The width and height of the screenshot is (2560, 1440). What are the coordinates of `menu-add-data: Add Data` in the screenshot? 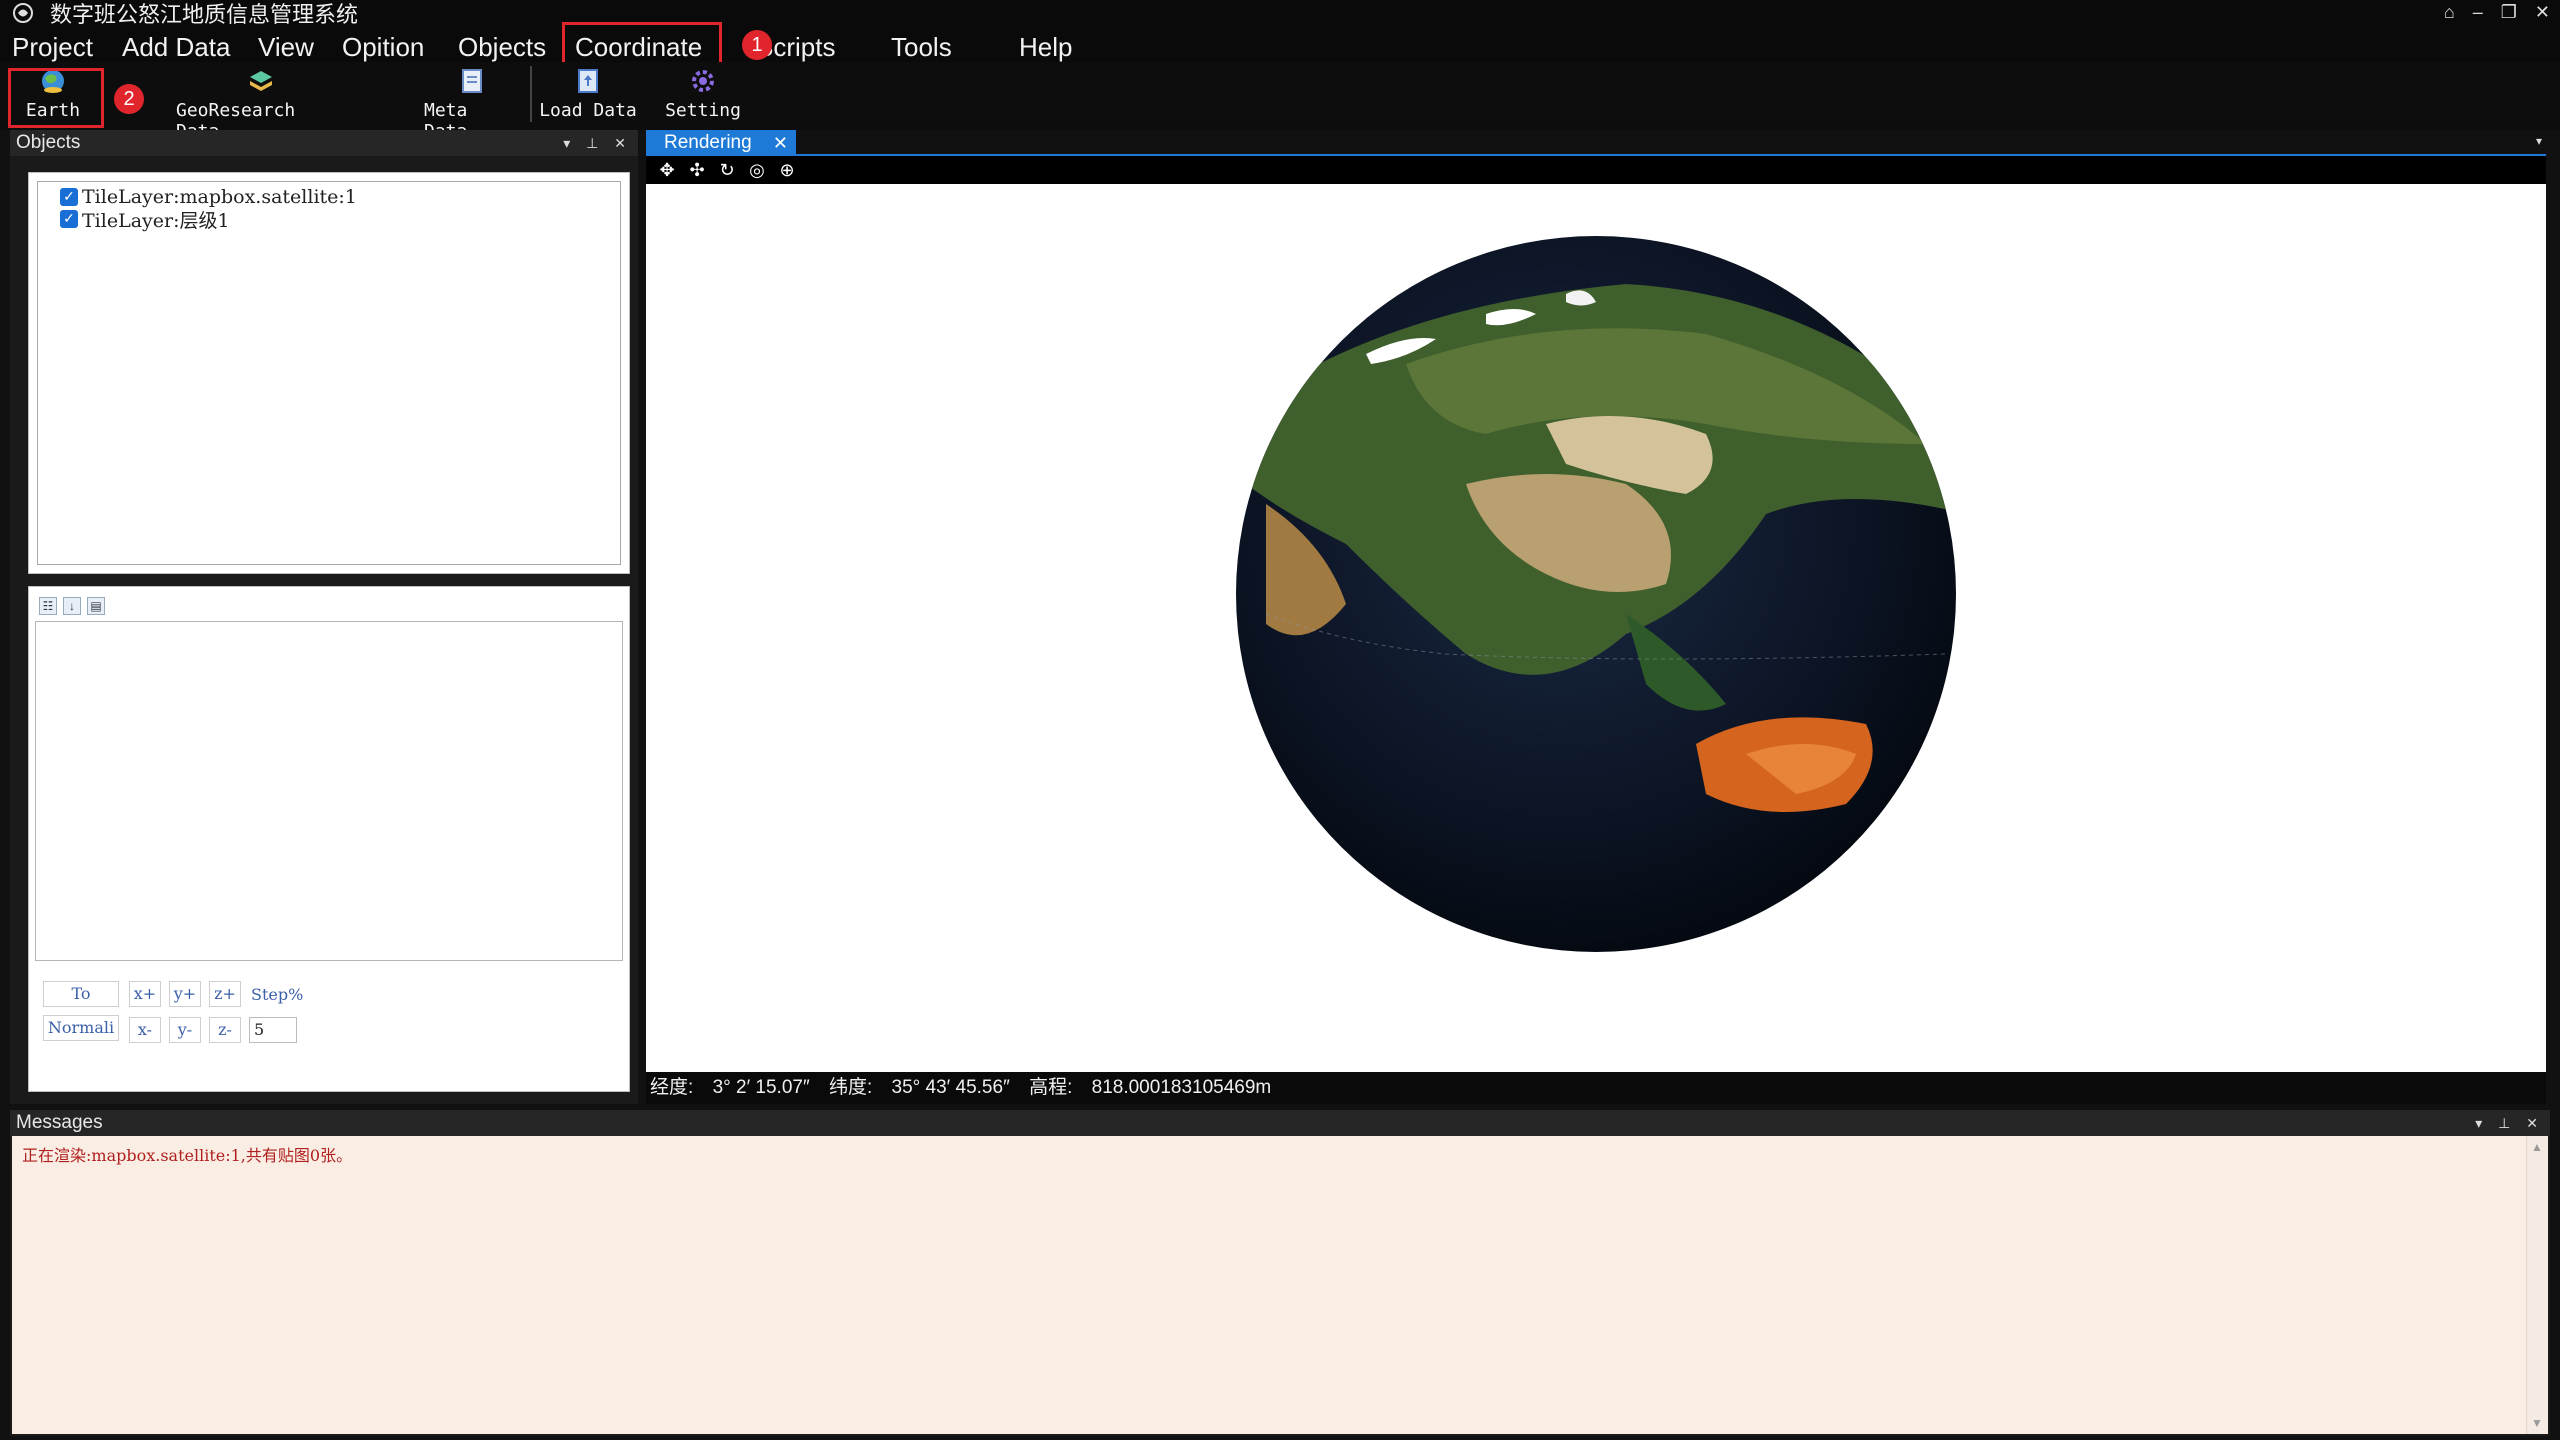 It's located at (176, 47).